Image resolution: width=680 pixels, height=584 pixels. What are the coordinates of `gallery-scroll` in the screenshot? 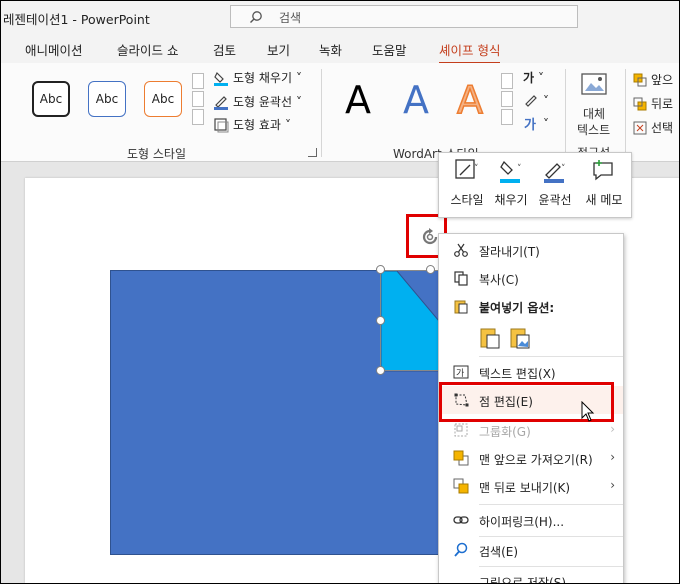 It's located at (199, 101).